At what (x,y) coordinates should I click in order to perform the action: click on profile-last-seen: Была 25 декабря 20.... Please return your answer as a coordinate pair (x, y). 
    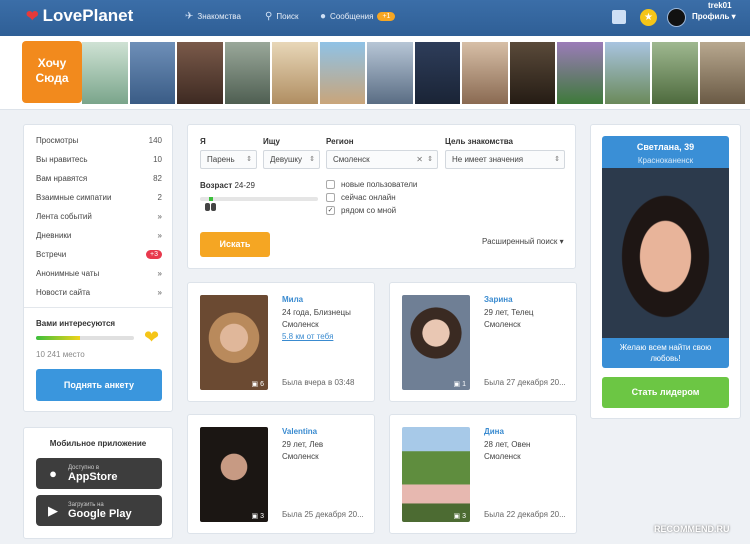
    Looking at the image, I should click on (323, 514).